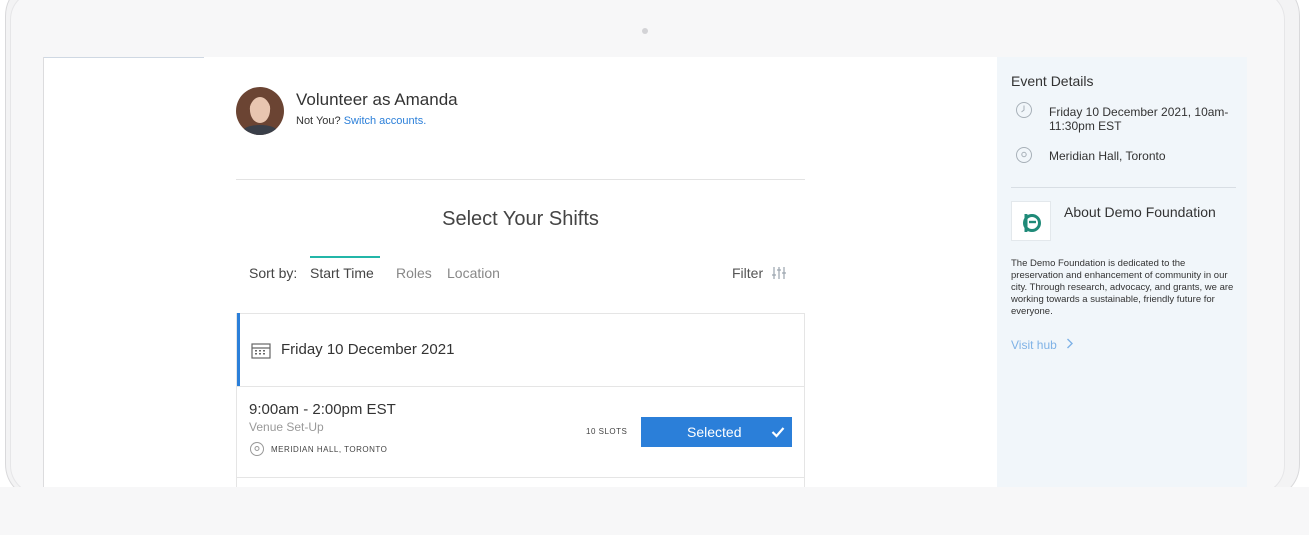 Image resolution: width=1309 pixels, height=535 pixels. Describe the element at coordinates (778, 433) in the screenshot. I see `checkmark-icon` at that location.